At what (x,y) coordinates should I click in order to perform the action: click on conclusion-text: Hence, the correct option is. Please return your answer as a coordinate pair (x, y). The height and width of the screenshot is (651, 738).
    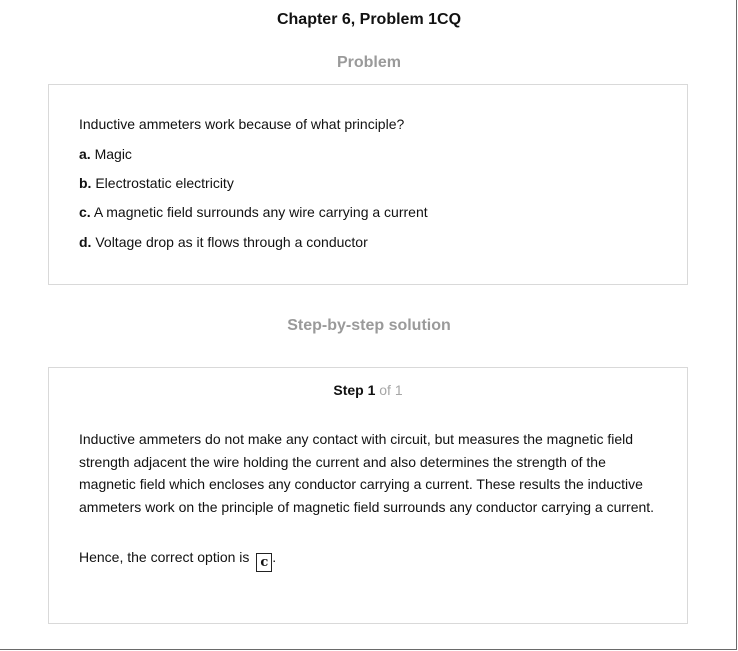
    Looking at the image, I should click on (164, 557).